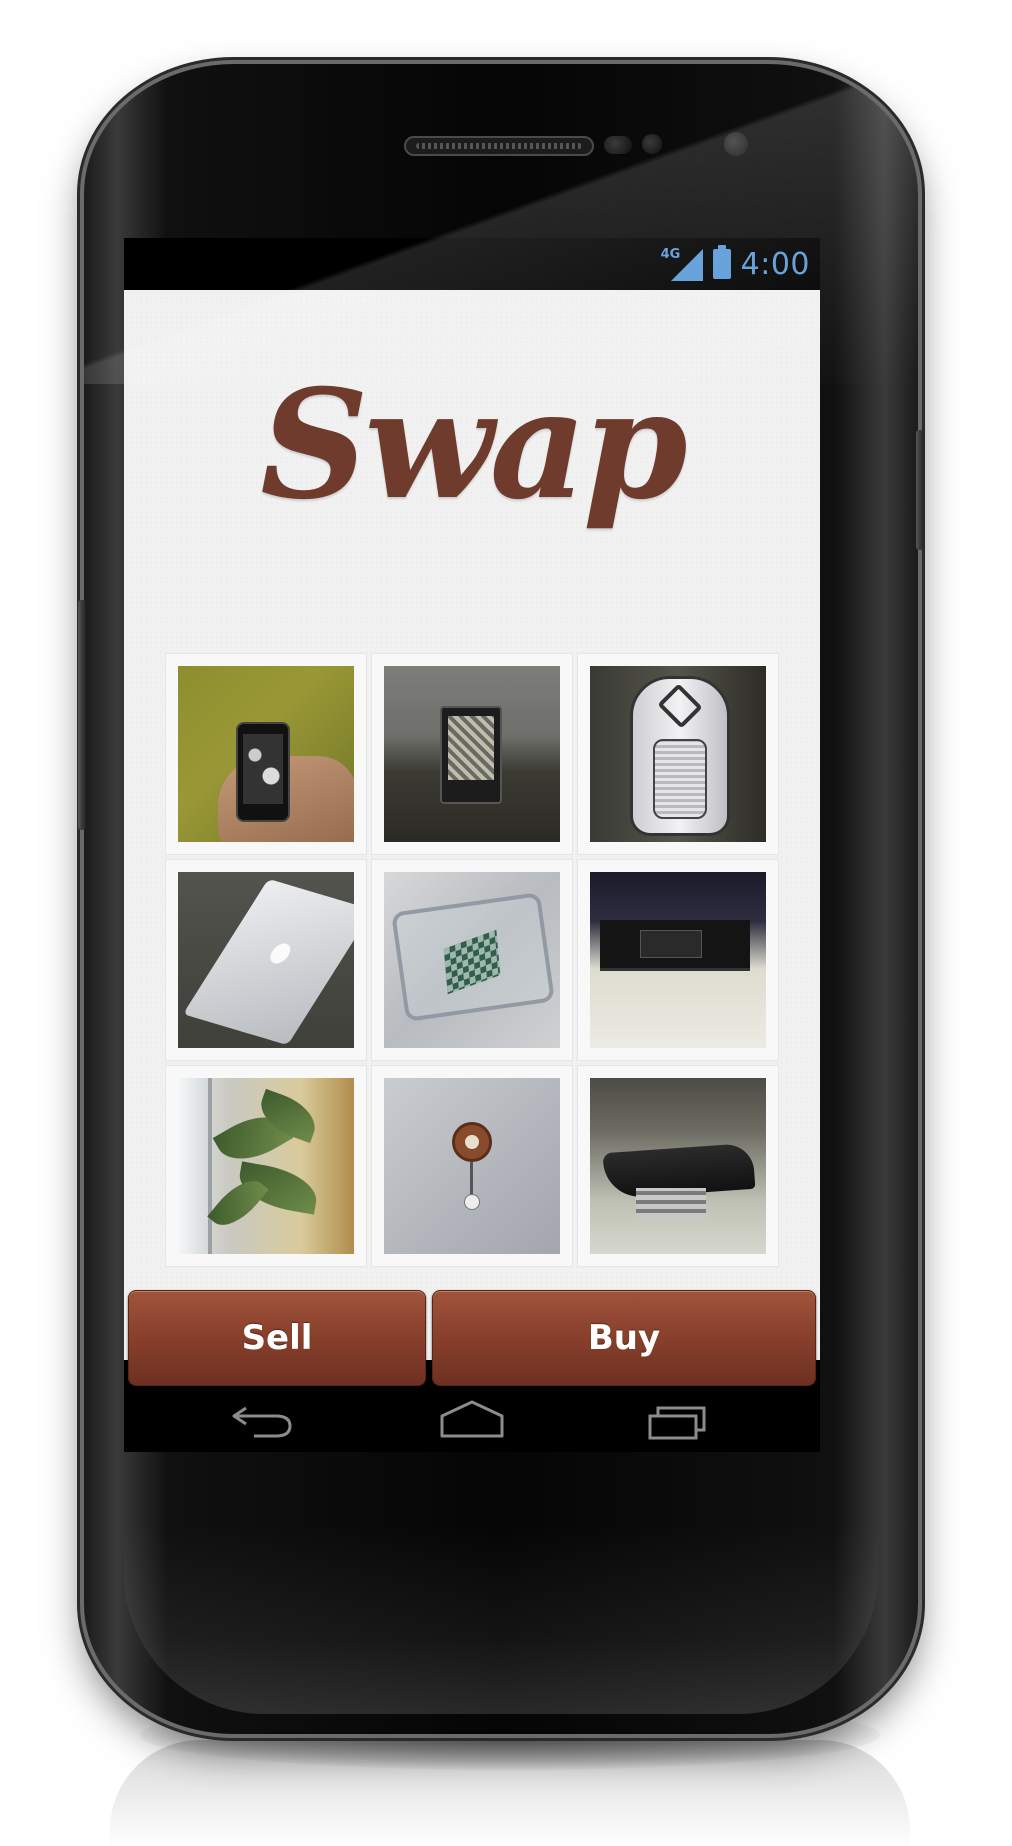 Image resolution: width=1012 pixels, height=1846 pixels. I want to click on signal-icon: 4G, so click(682, 264).